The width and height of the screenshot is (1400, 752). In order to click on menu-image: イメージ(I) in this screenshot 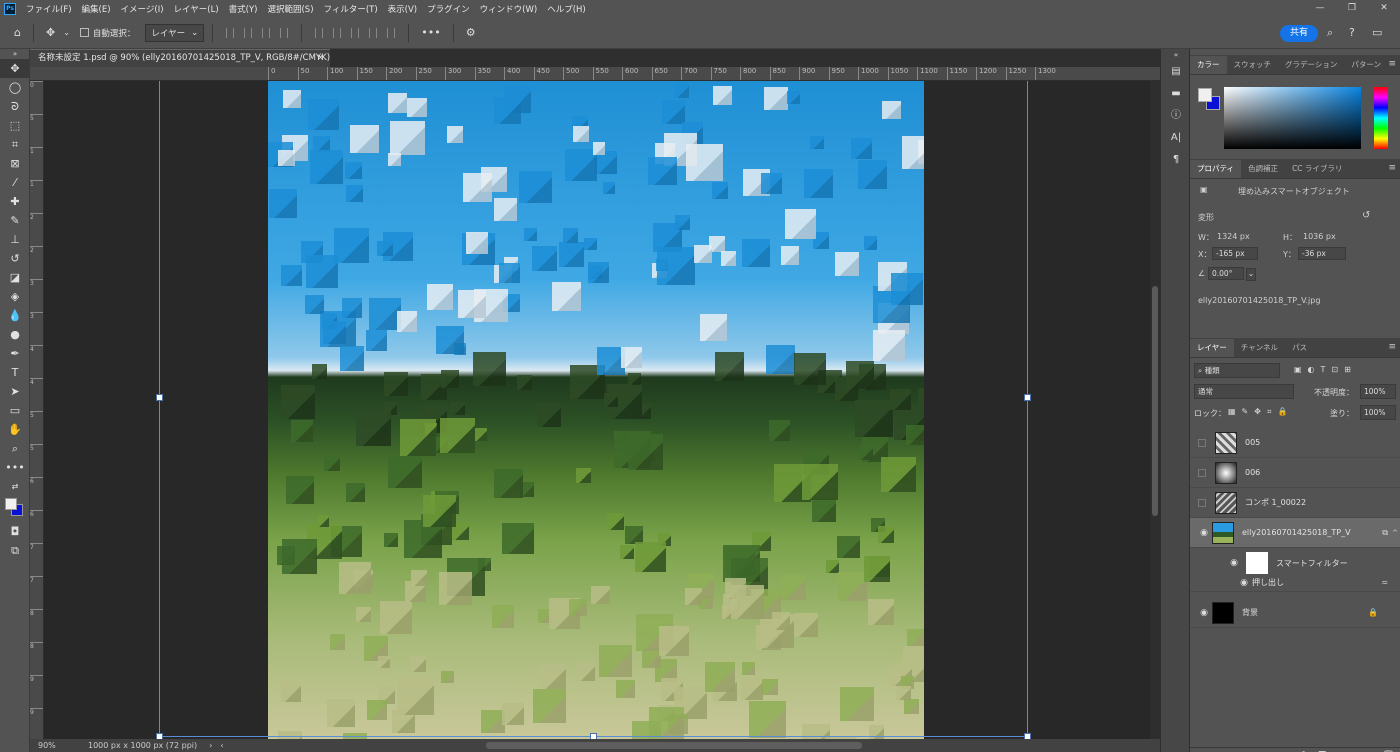, I will do `click(142, 9)`.